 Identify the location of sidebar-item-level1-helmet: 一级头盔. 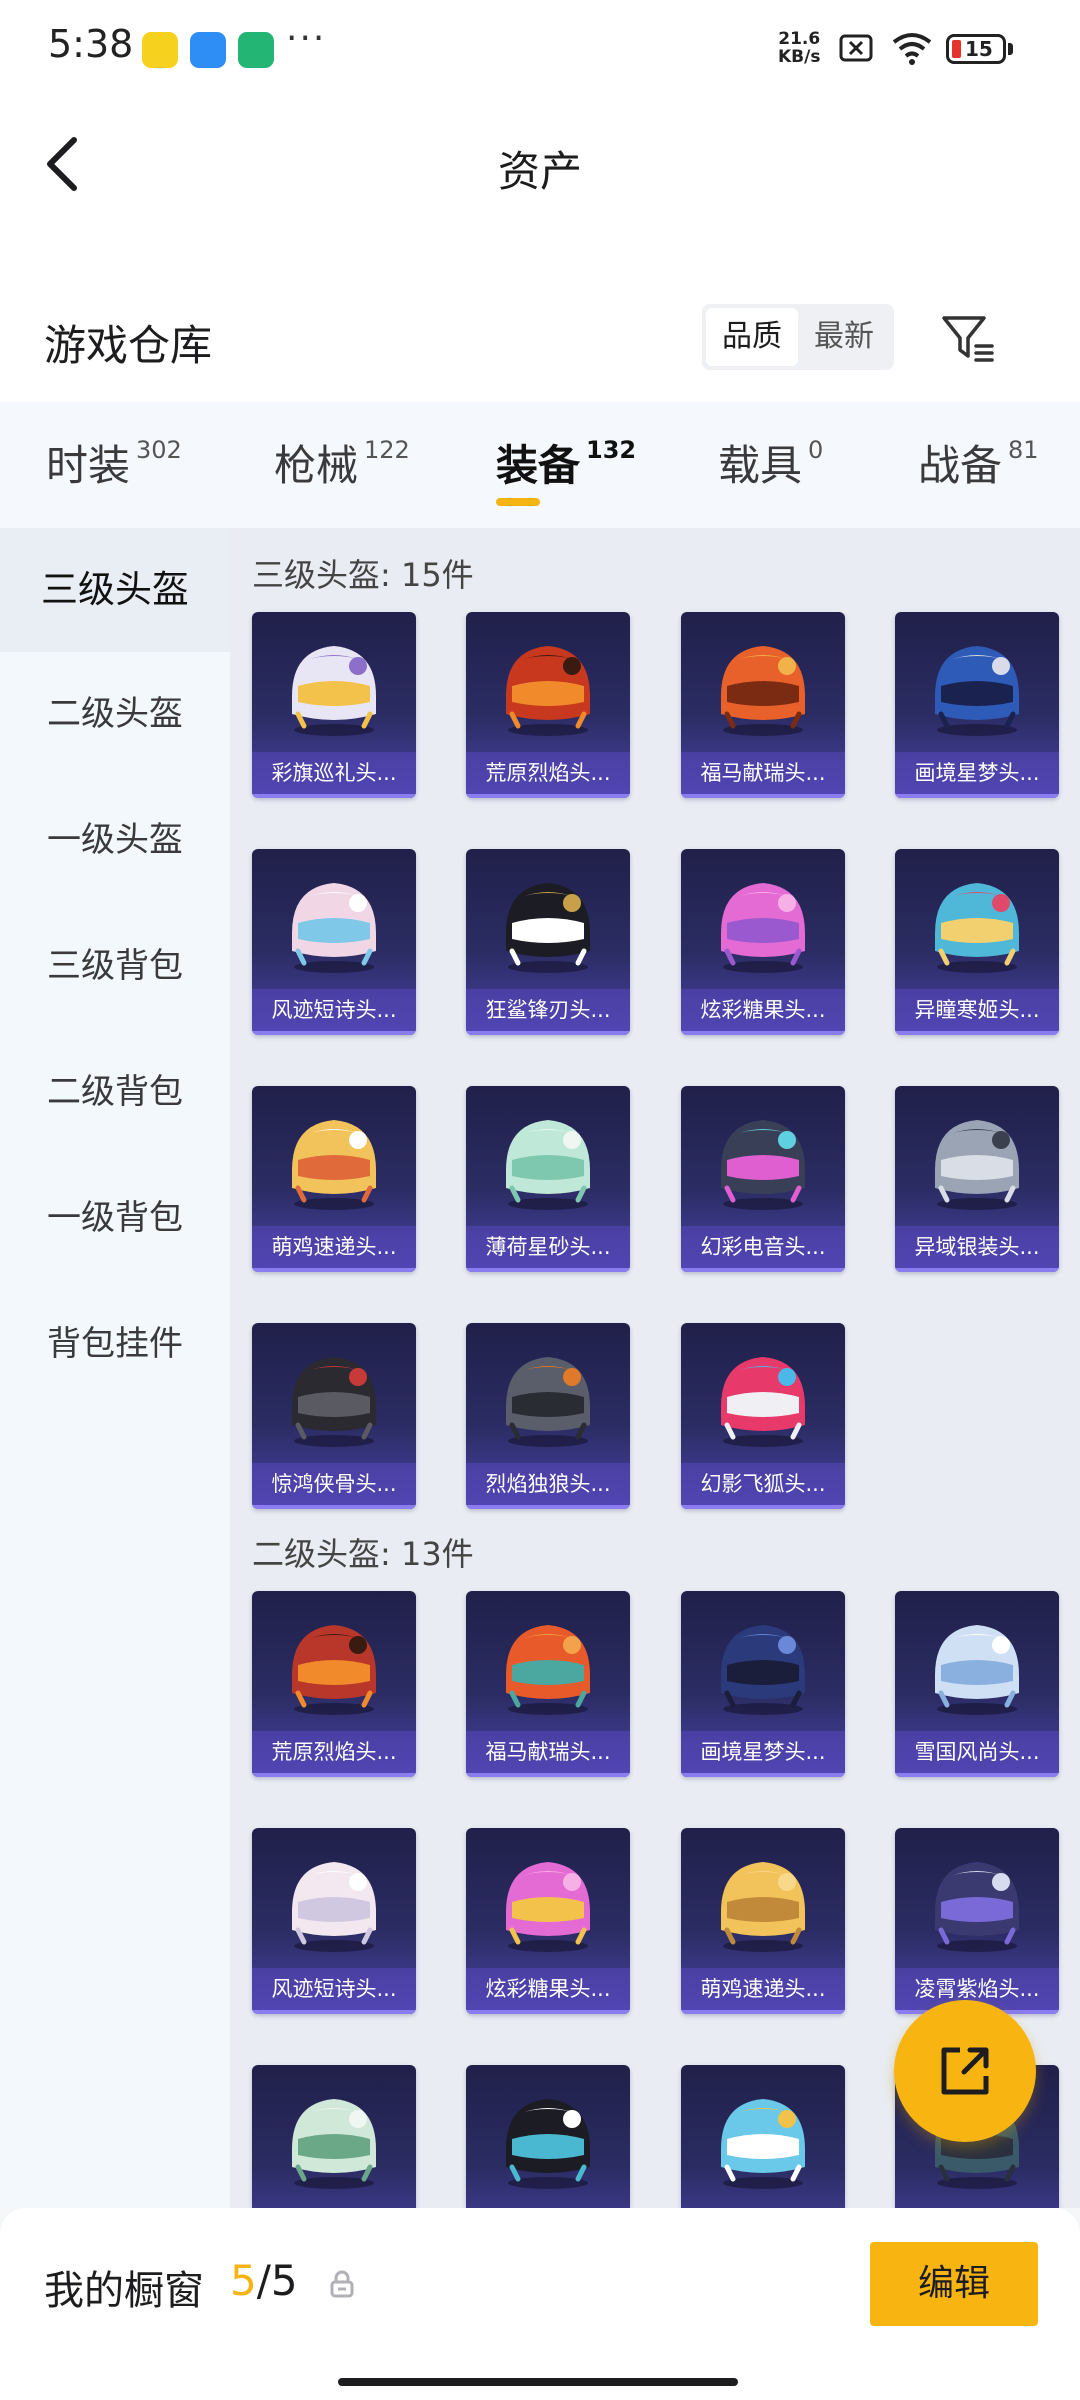
(115, 840).